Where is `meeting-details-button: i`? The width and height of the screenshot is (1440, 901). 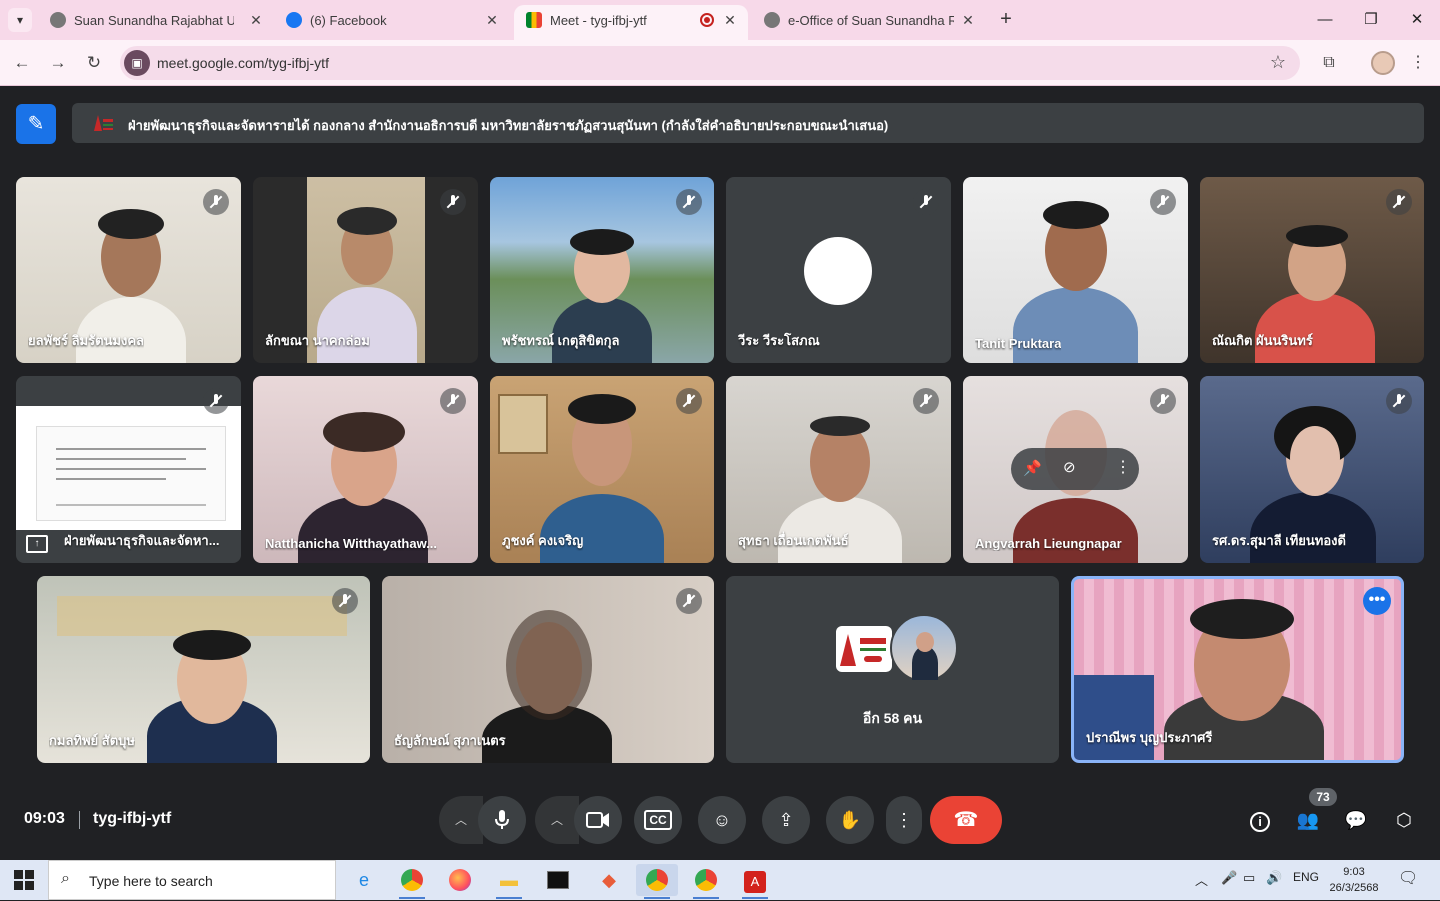 meeting-details-button: i is located at coordinates (1260, 820).